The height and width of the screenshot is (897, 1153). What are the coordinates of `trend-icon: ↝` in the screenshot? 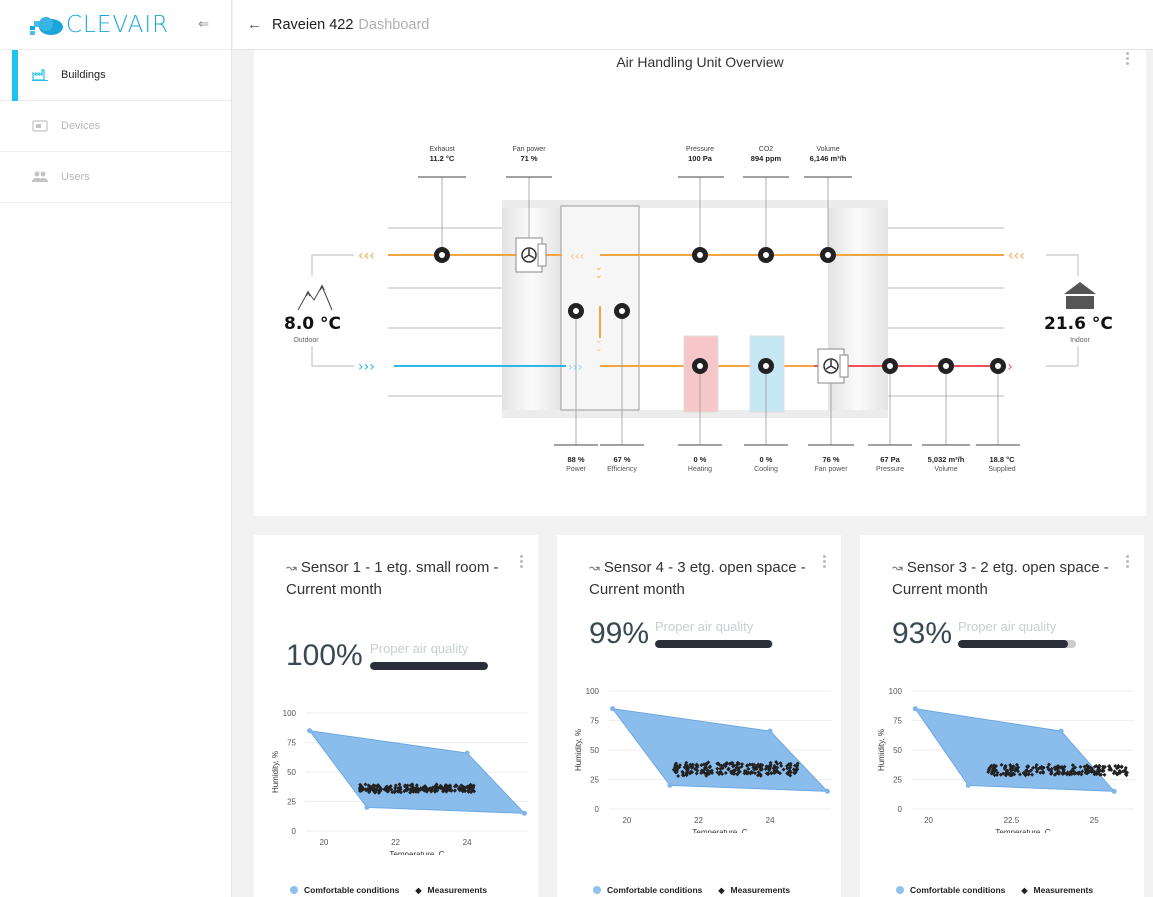 It's located at (291, 567).